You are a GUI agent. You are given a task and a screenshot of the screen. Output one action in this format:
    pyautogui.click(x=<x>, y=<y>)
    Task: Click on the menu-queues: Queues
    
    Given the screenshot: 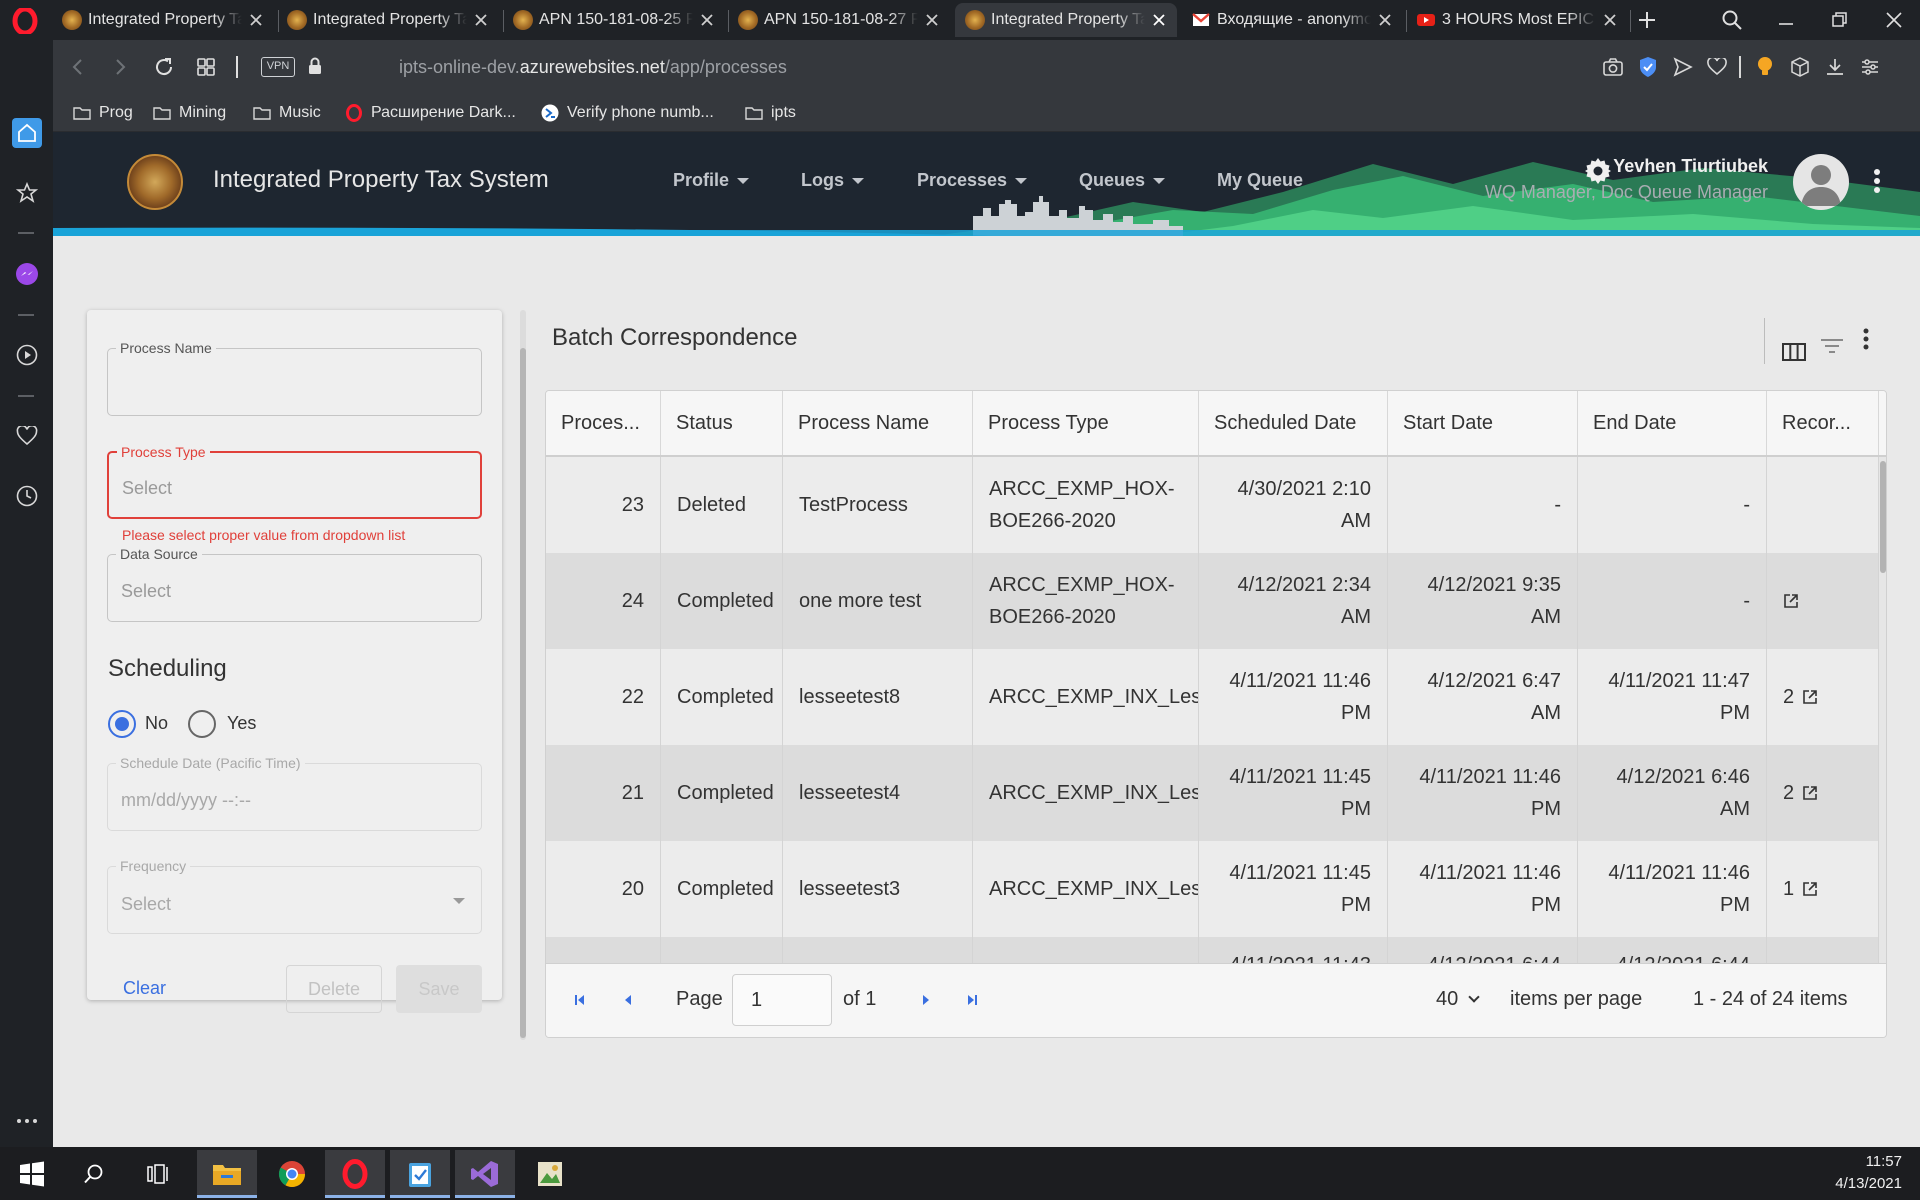 What is the action you would take?
    pyautogui.click(x=1122, y=180)
    